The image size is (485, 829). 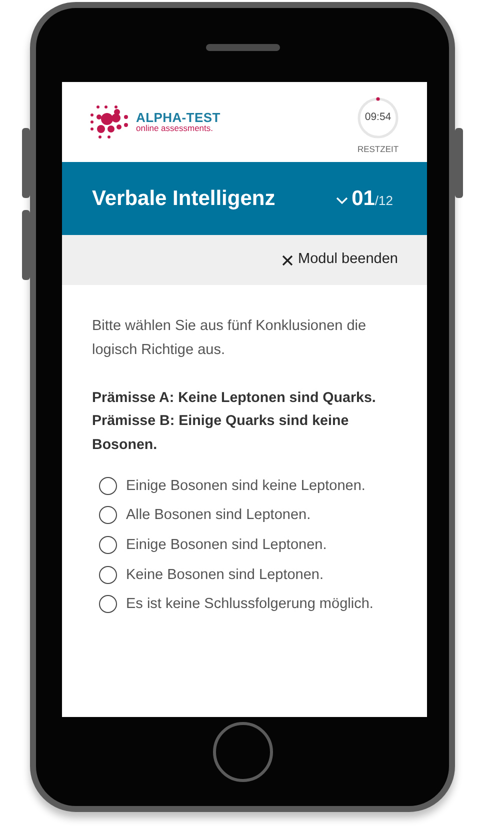 What do you see at coordinates (175, 129) in the screenshot?
I see `logo-tagline: online assessments.` at bounding box center [175, 129].